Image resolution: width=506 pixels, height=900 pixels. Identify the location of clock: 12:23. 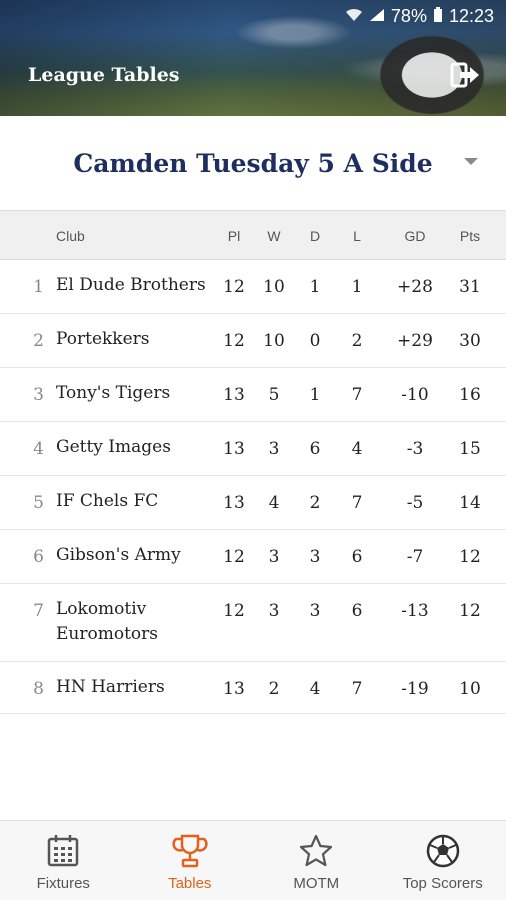
(471, 16).